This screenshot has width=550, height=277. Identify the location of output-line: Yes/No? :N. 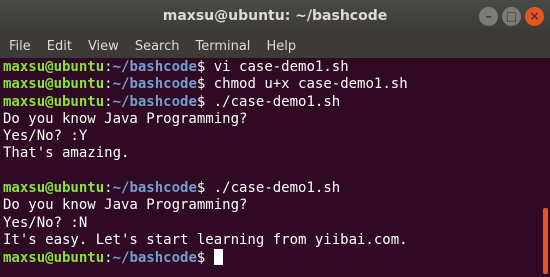
(273, 223).